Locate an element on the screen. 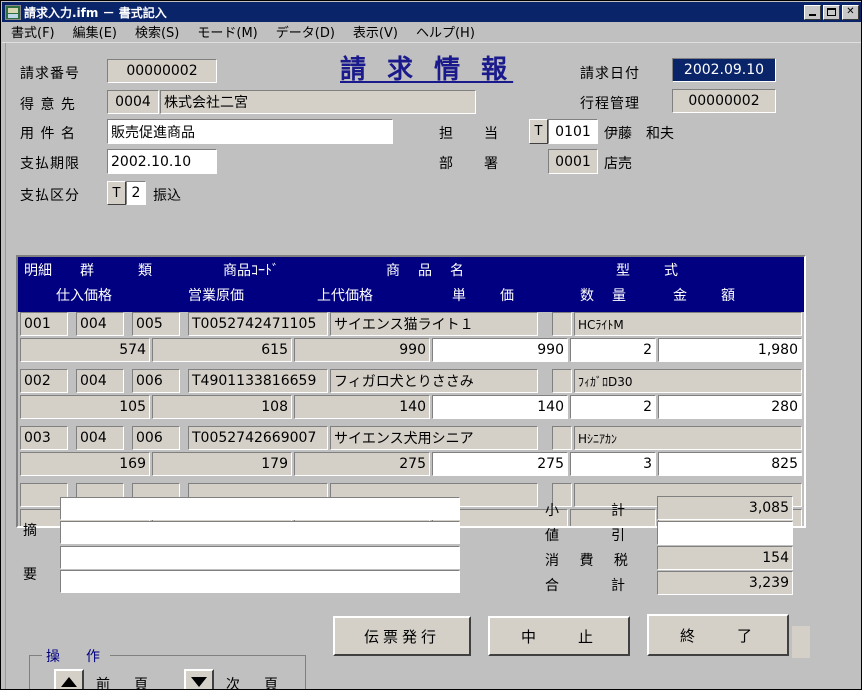 Image resolution: width=862 pixels, height=690 pixels. cell-purchase-price: 169 is located at coordinates (85, 464).